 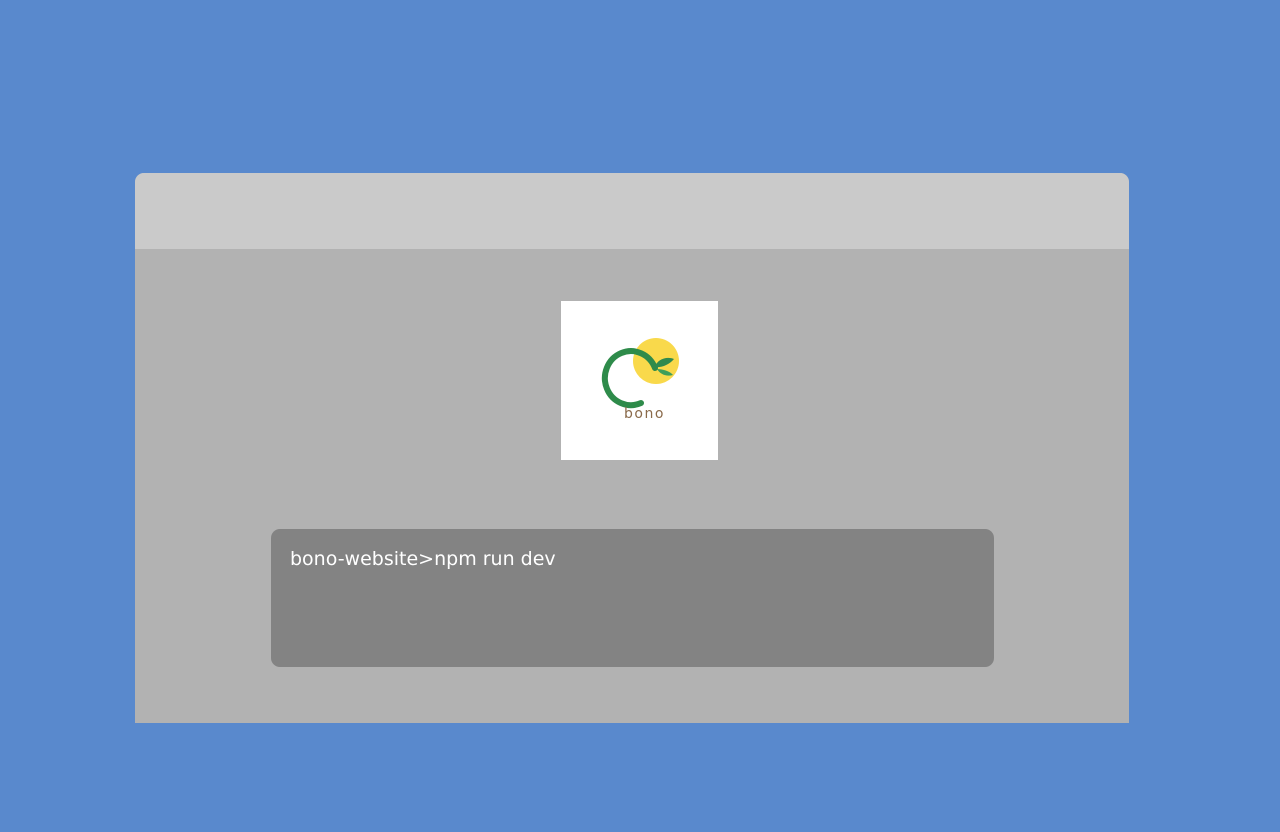 I want to click on bono-logo: bono, so click(x=639, y=380).